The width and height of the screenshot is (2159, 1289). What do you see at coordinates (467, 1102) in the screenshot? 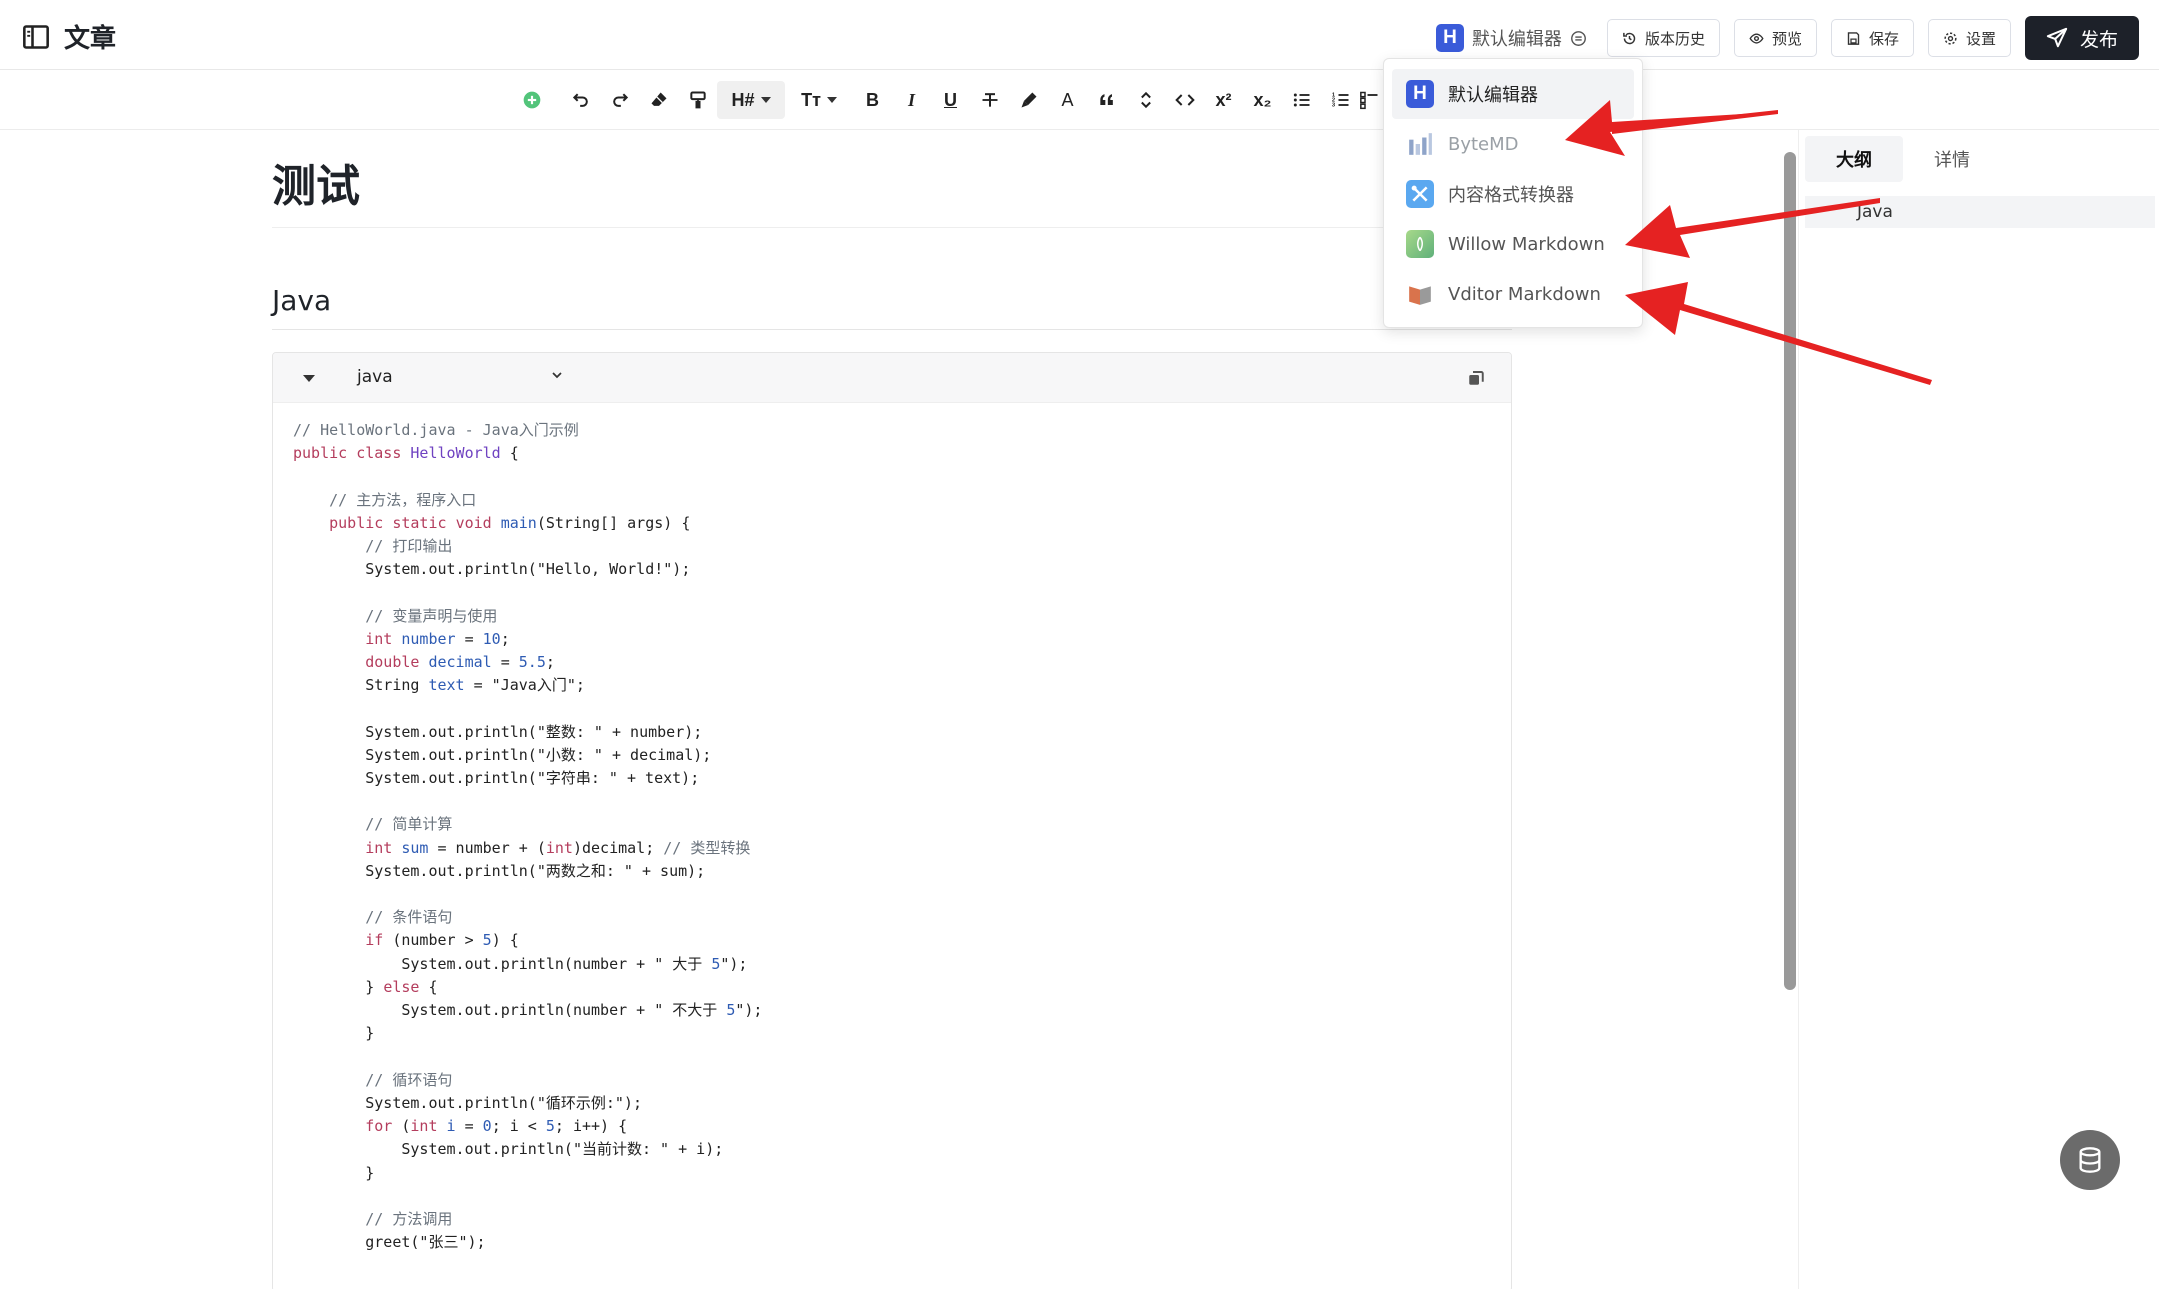
I see `code-line: System.out.println("循环示例:");` at bounding box center [467, 1102].